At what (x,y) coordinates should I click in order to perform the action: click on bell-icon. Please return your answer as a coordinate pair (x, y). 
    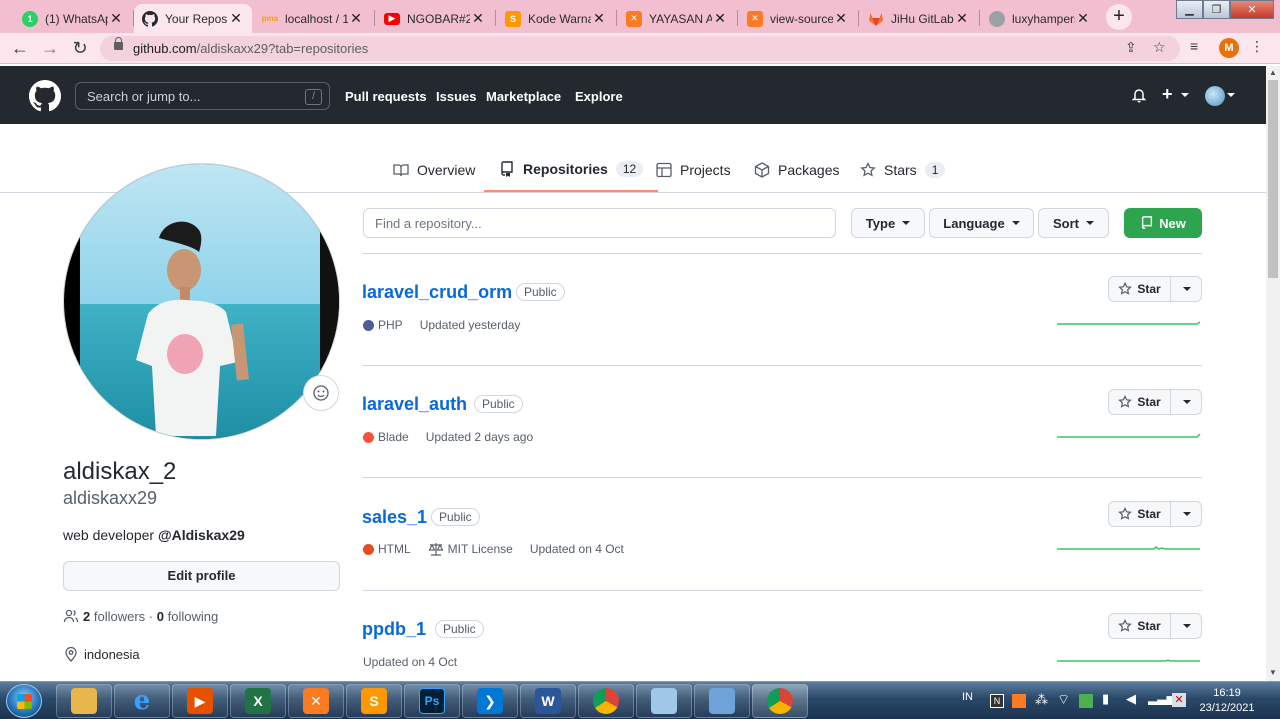
    Looking at the image, I should click on (1139, 96).